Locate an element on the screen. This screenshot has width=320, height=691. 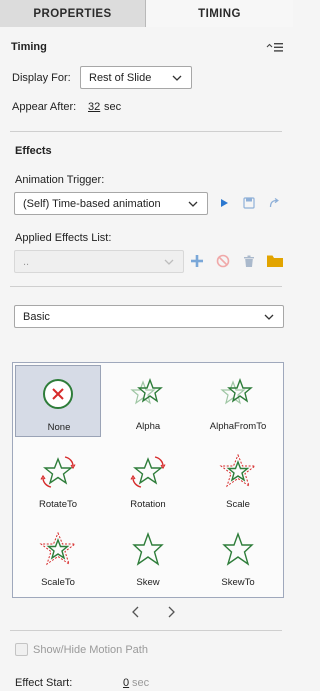
skew-to-star-icon is located at coordinates (238, 549).